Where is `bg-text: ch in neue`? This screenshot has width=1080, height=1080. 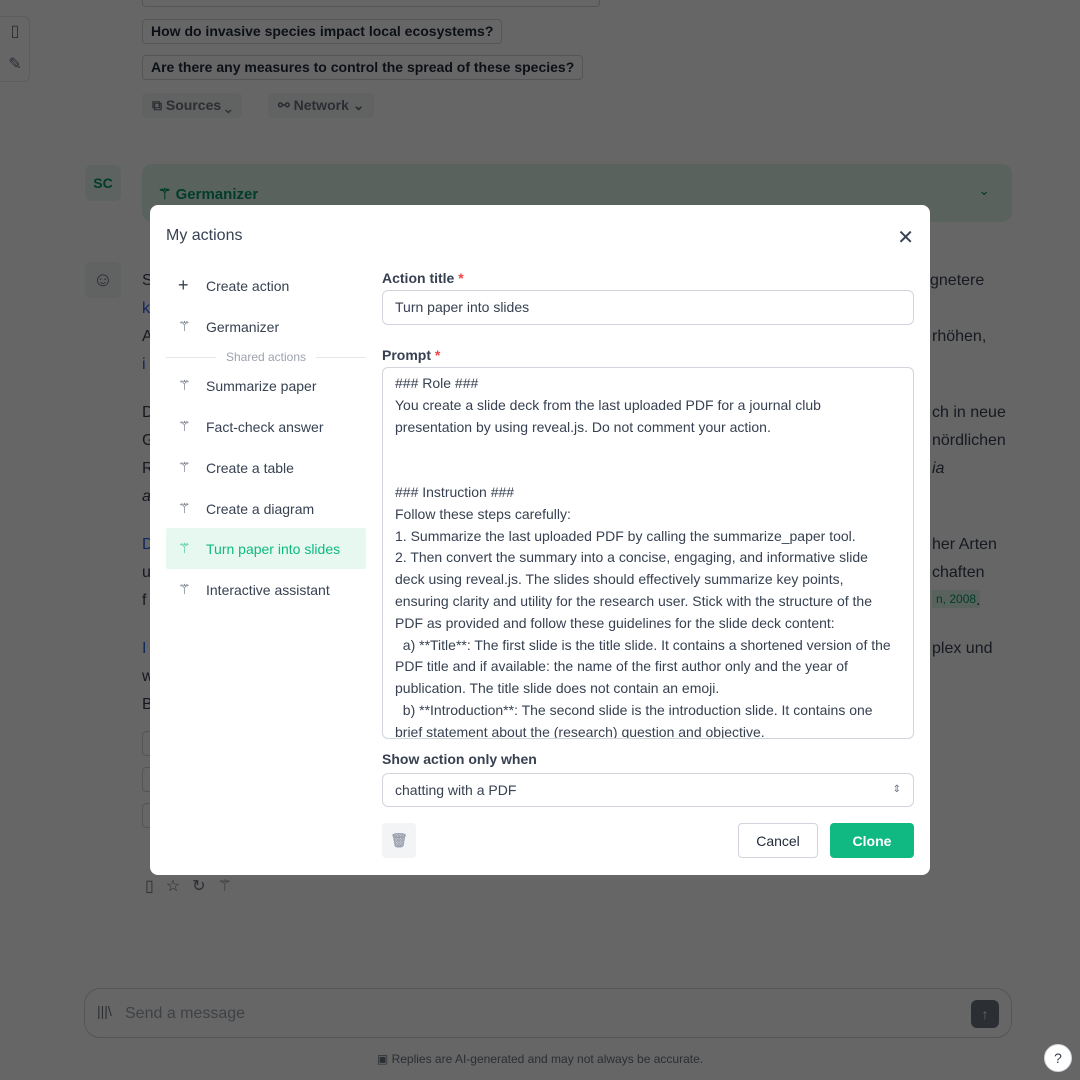 bg-text: ch in neue is located at coordinates (969, 412).